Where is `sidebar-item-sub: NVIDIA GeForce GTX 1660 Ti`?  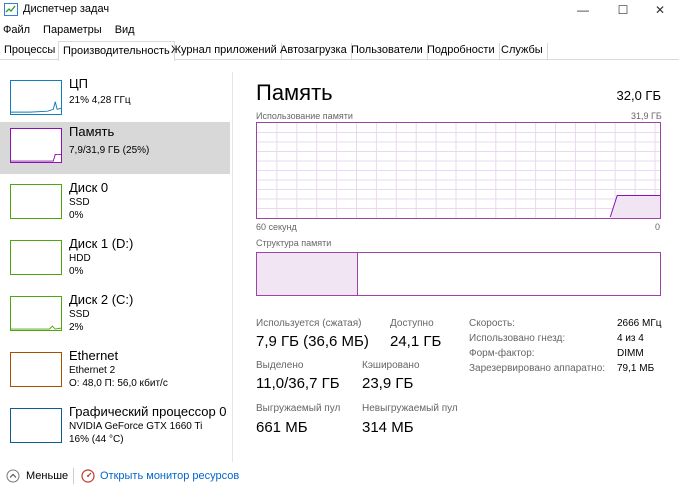 sidebar-item-sub: NVIDIA GeForce GTX 1660 Ti is located at coordinates (136, 426).